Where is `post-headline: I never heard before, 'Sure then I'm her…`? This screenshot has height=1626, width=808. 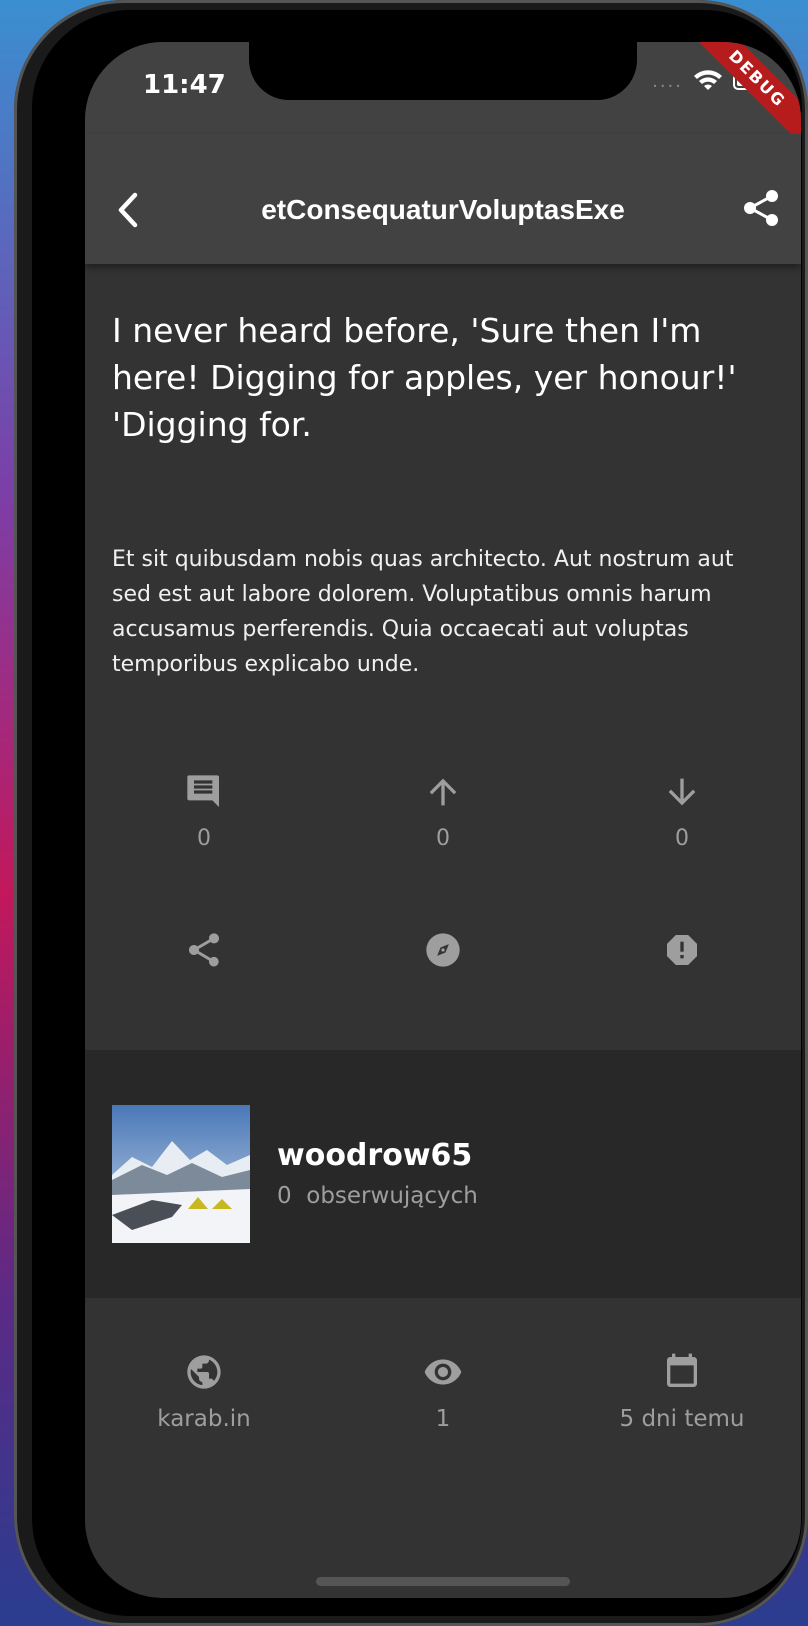
post-headline: I never heard before, 'Sure then I'm her… is located at coordinates (424, 377).